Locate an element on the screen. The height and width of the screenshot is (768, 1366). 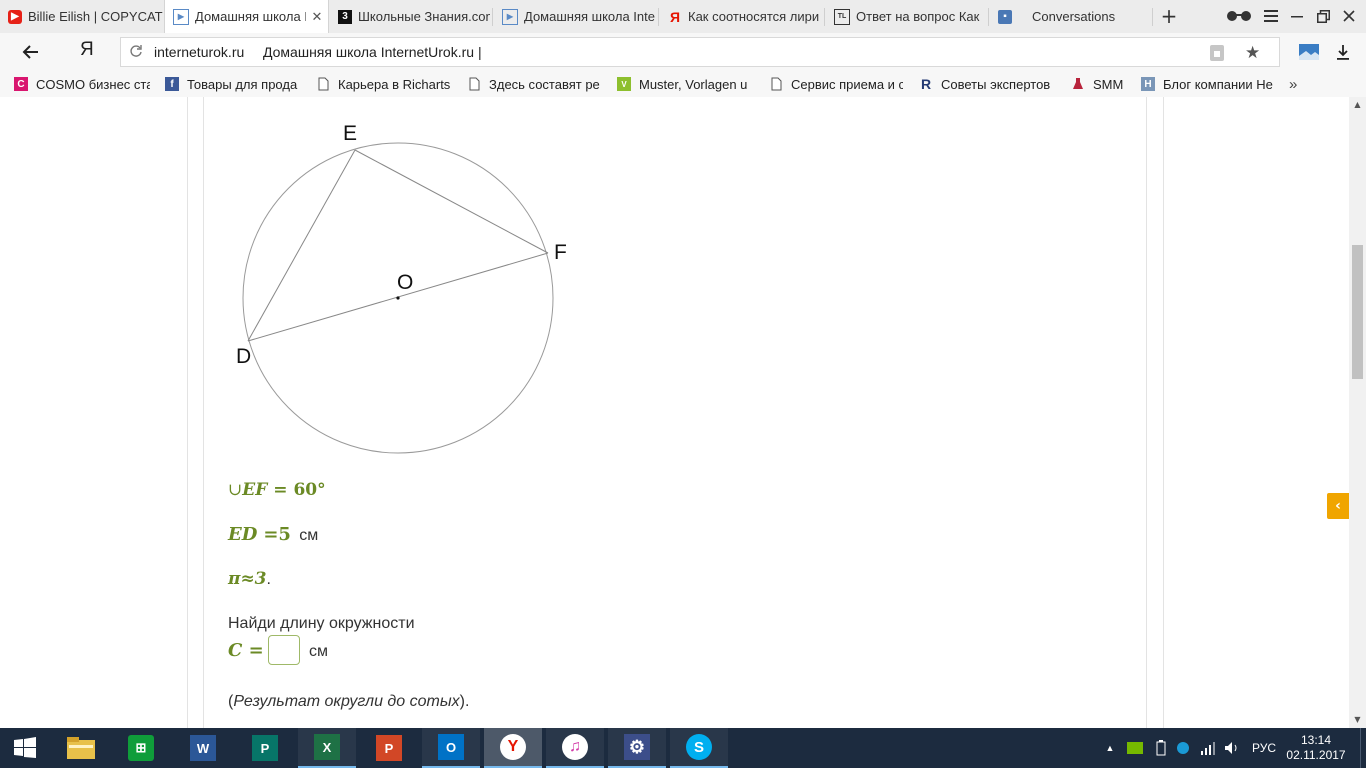
incognito-glasses-icon is located at coordinates (1239, 16).